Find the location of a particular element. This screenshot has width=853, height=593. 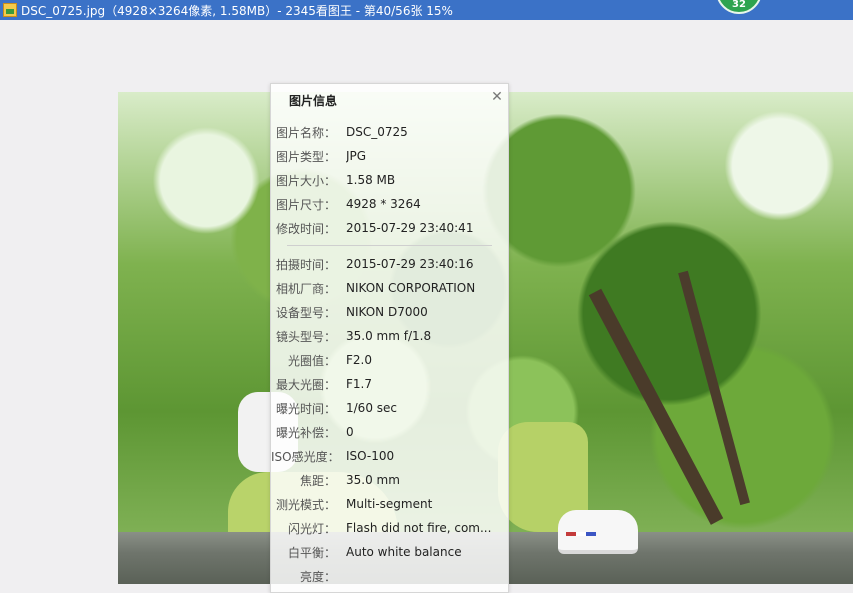

info-value: NIKON CORPORATION is located at coordinates (411, 288).